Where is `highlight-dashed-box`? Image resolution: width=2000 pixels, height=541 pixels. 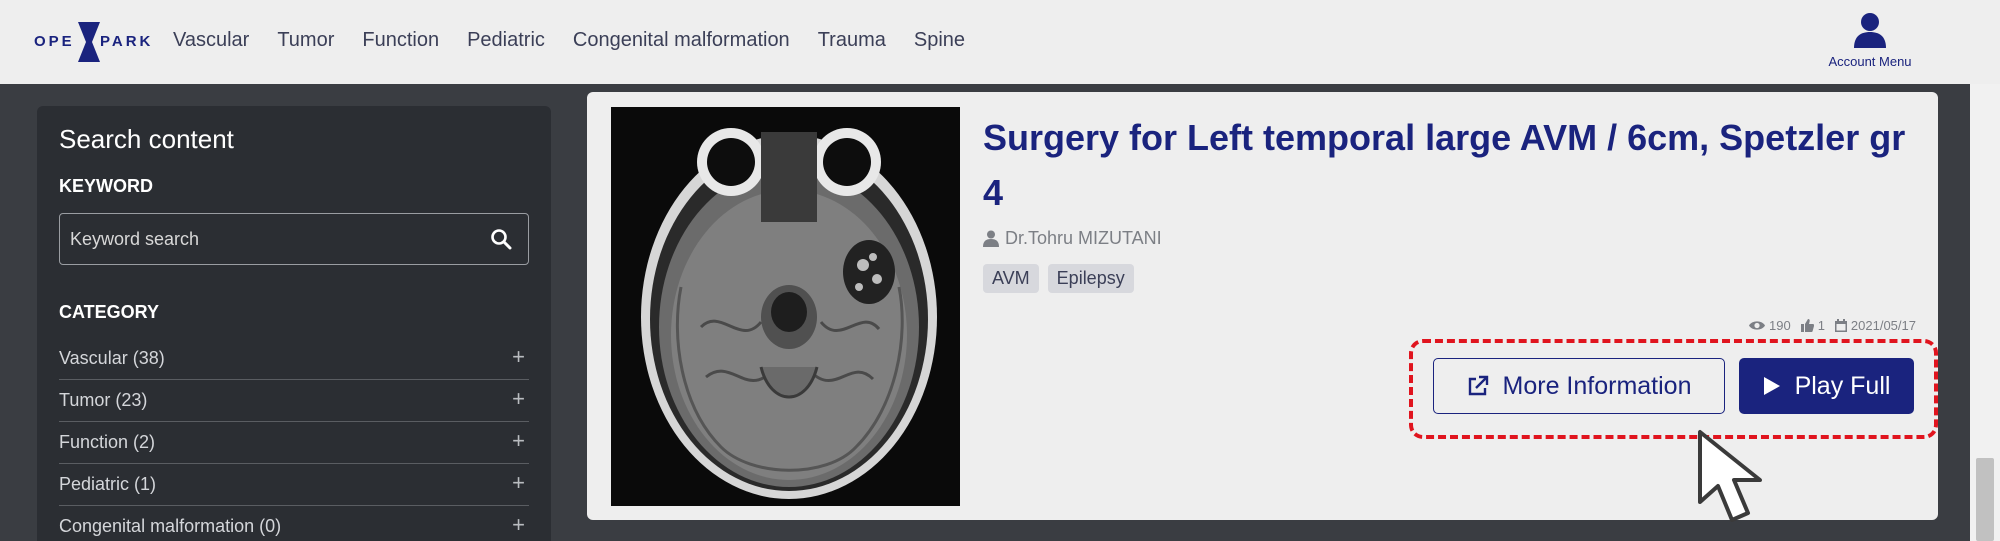
highlight-dashed-box is located at coordinates (1673, 389).